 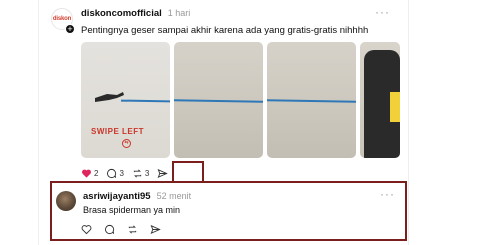 I want to click on comment-button: 3, so click(x=115, y=173).